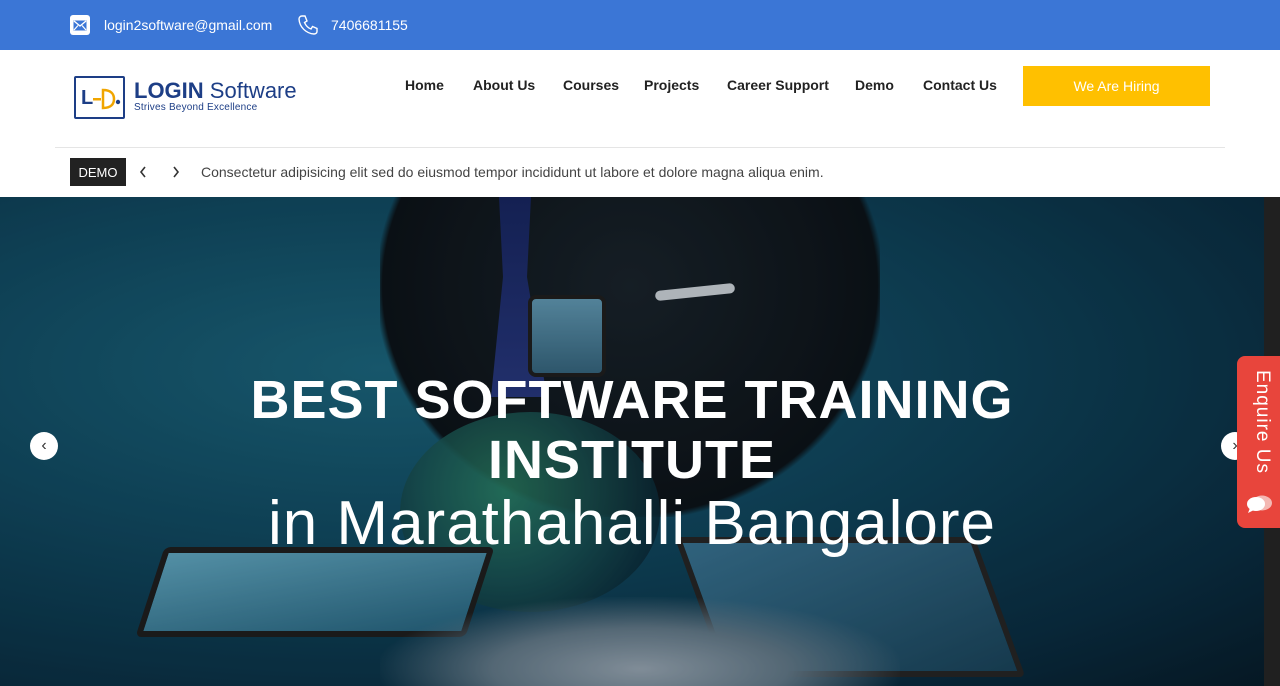  I want to click on svg-text: L, so click(87, 98).